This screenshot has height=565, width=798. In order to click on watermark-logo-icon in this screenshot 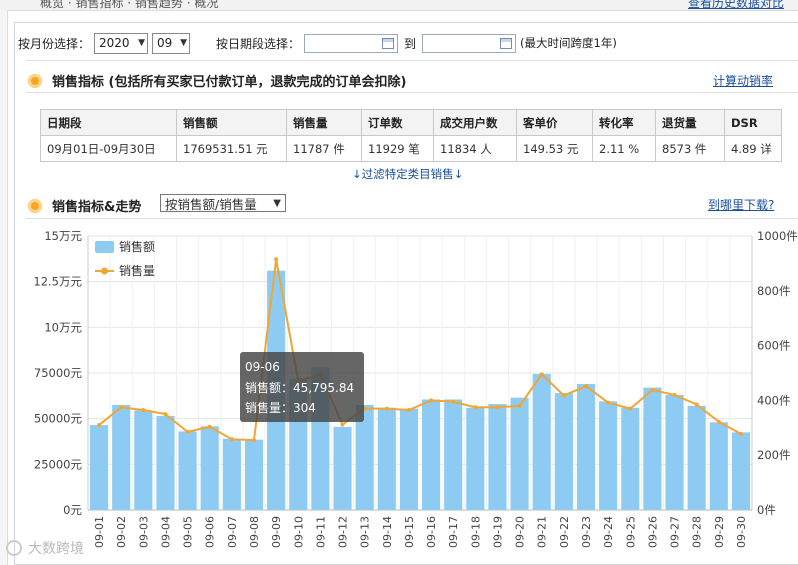, I will do `click(14, 548)`.